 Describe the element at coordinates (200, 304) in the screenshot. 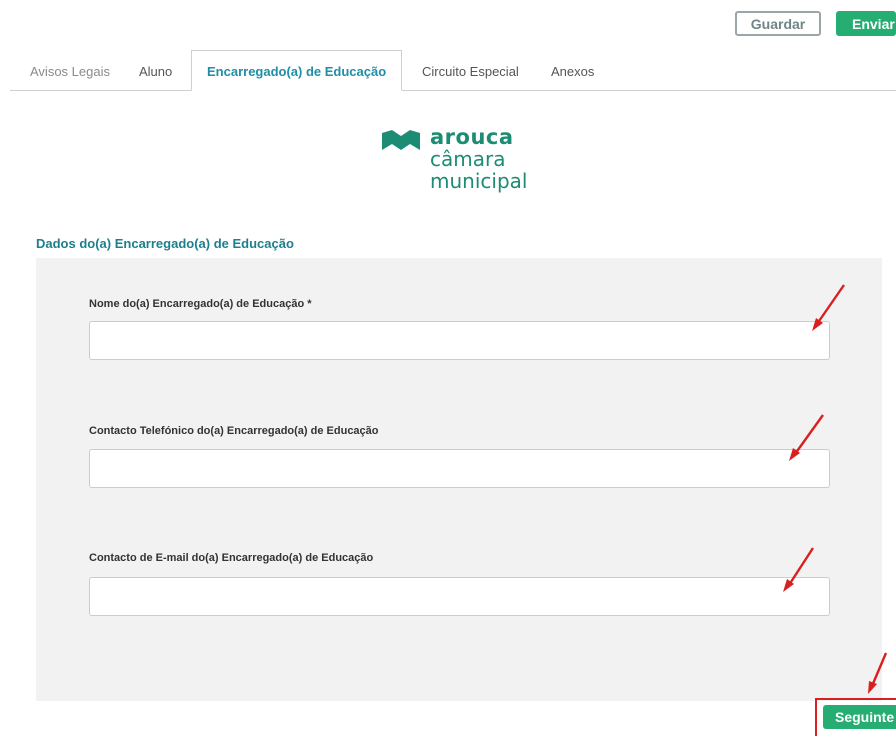

I see `guardian-name-label: Nome do(a) Encarregado(a) de Educação *` at that location.